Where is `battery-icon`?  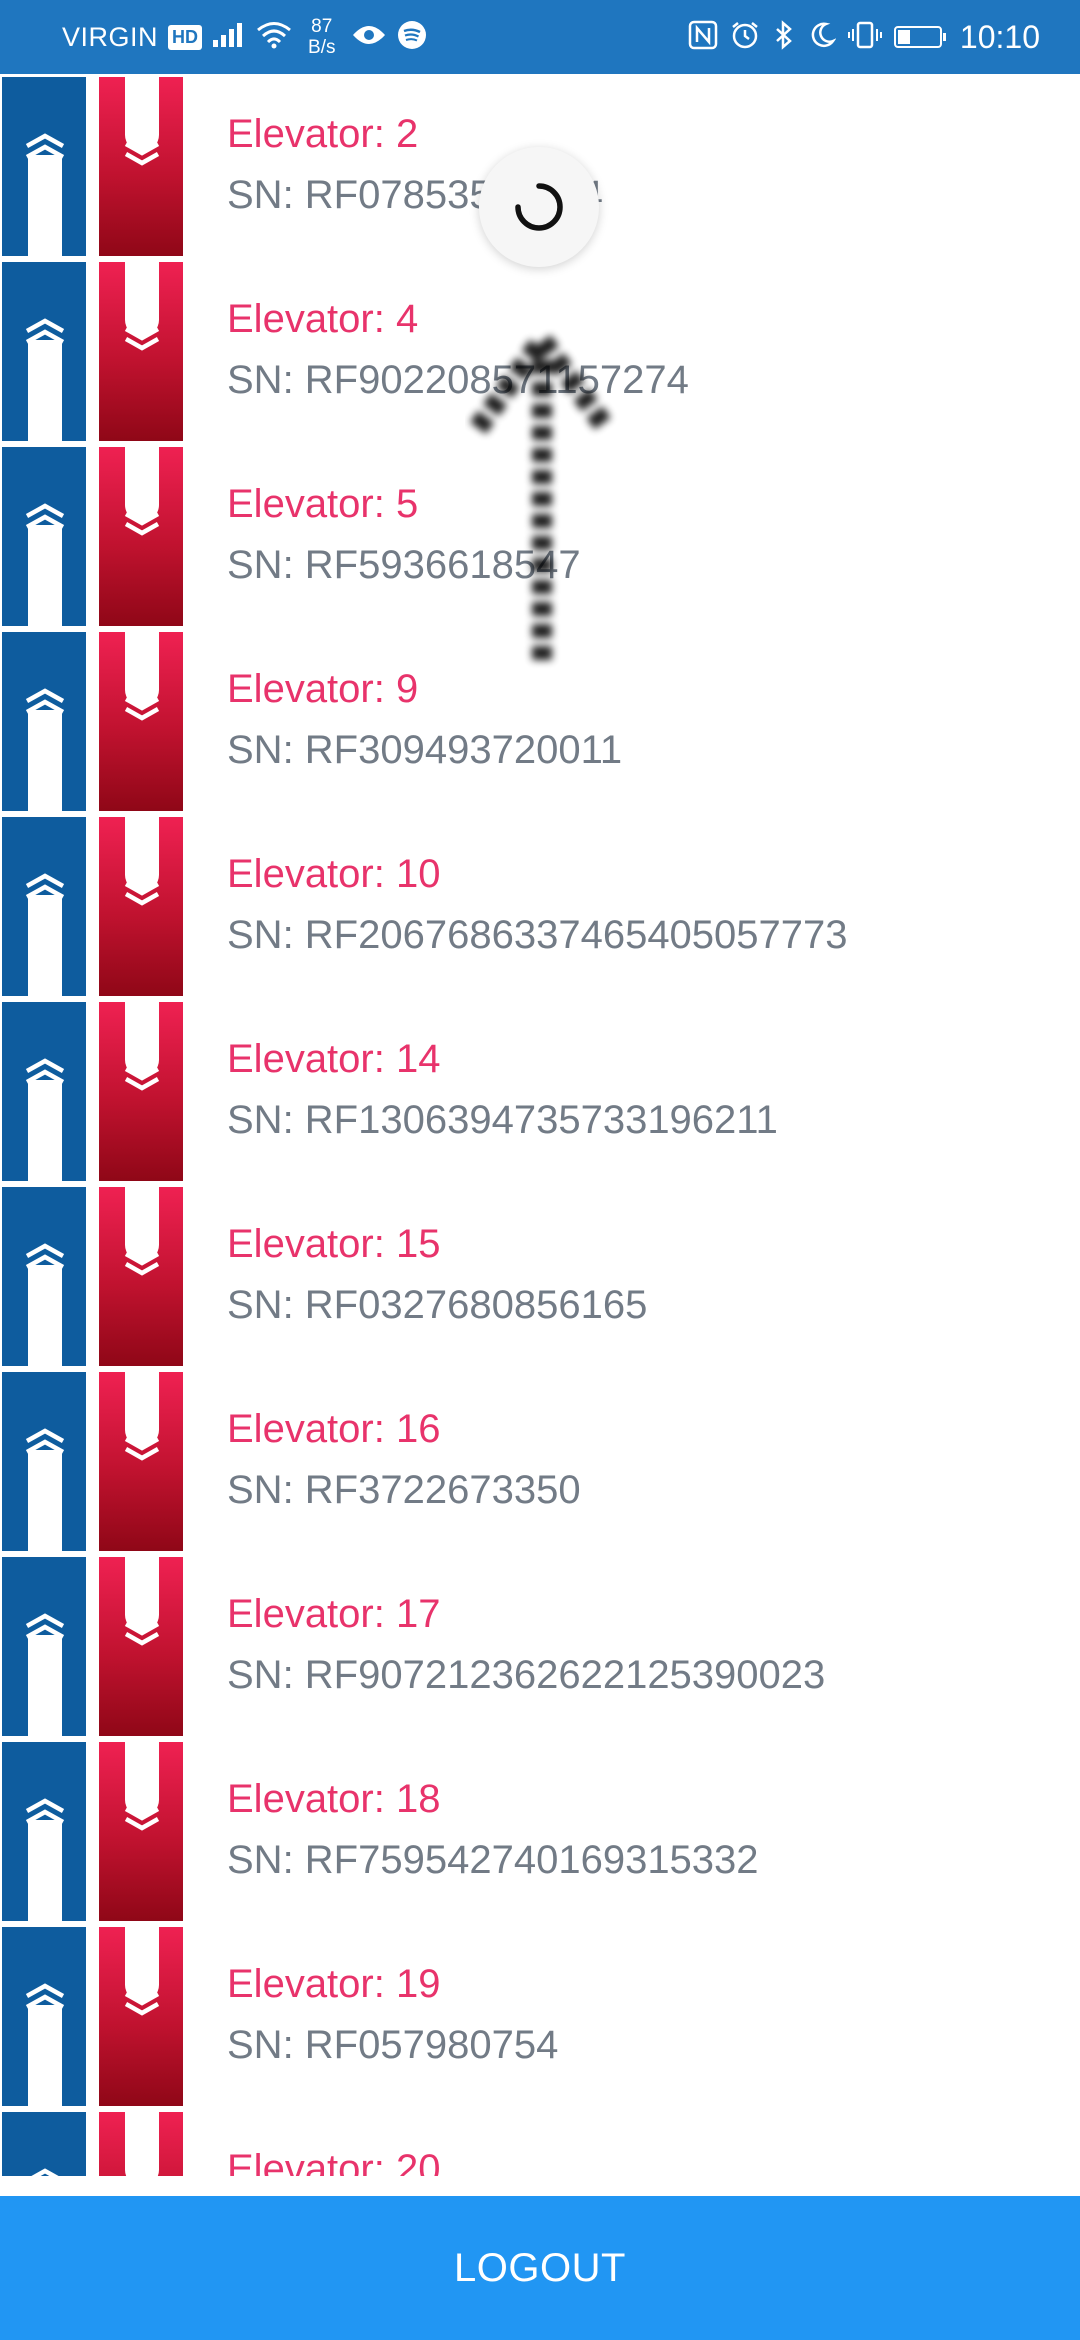
battery-icon is located at coordinates (919, 37).